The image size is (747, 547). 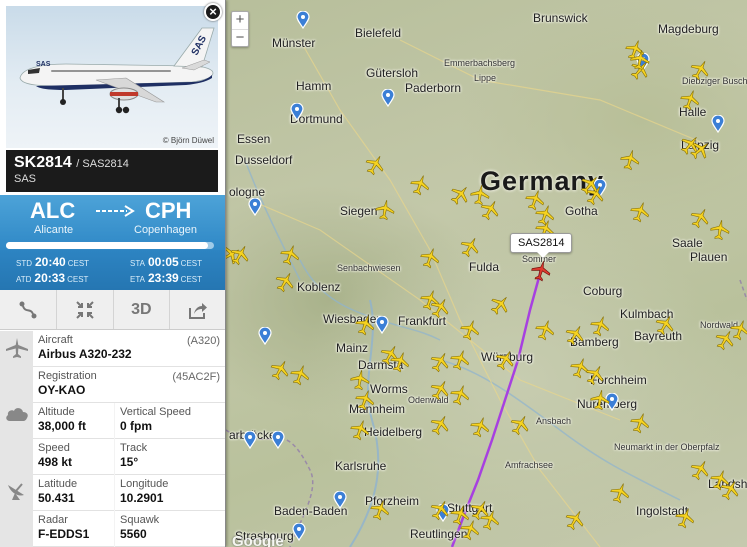 I want to click on close-panel-button: ×, so click(x=213, y=12).